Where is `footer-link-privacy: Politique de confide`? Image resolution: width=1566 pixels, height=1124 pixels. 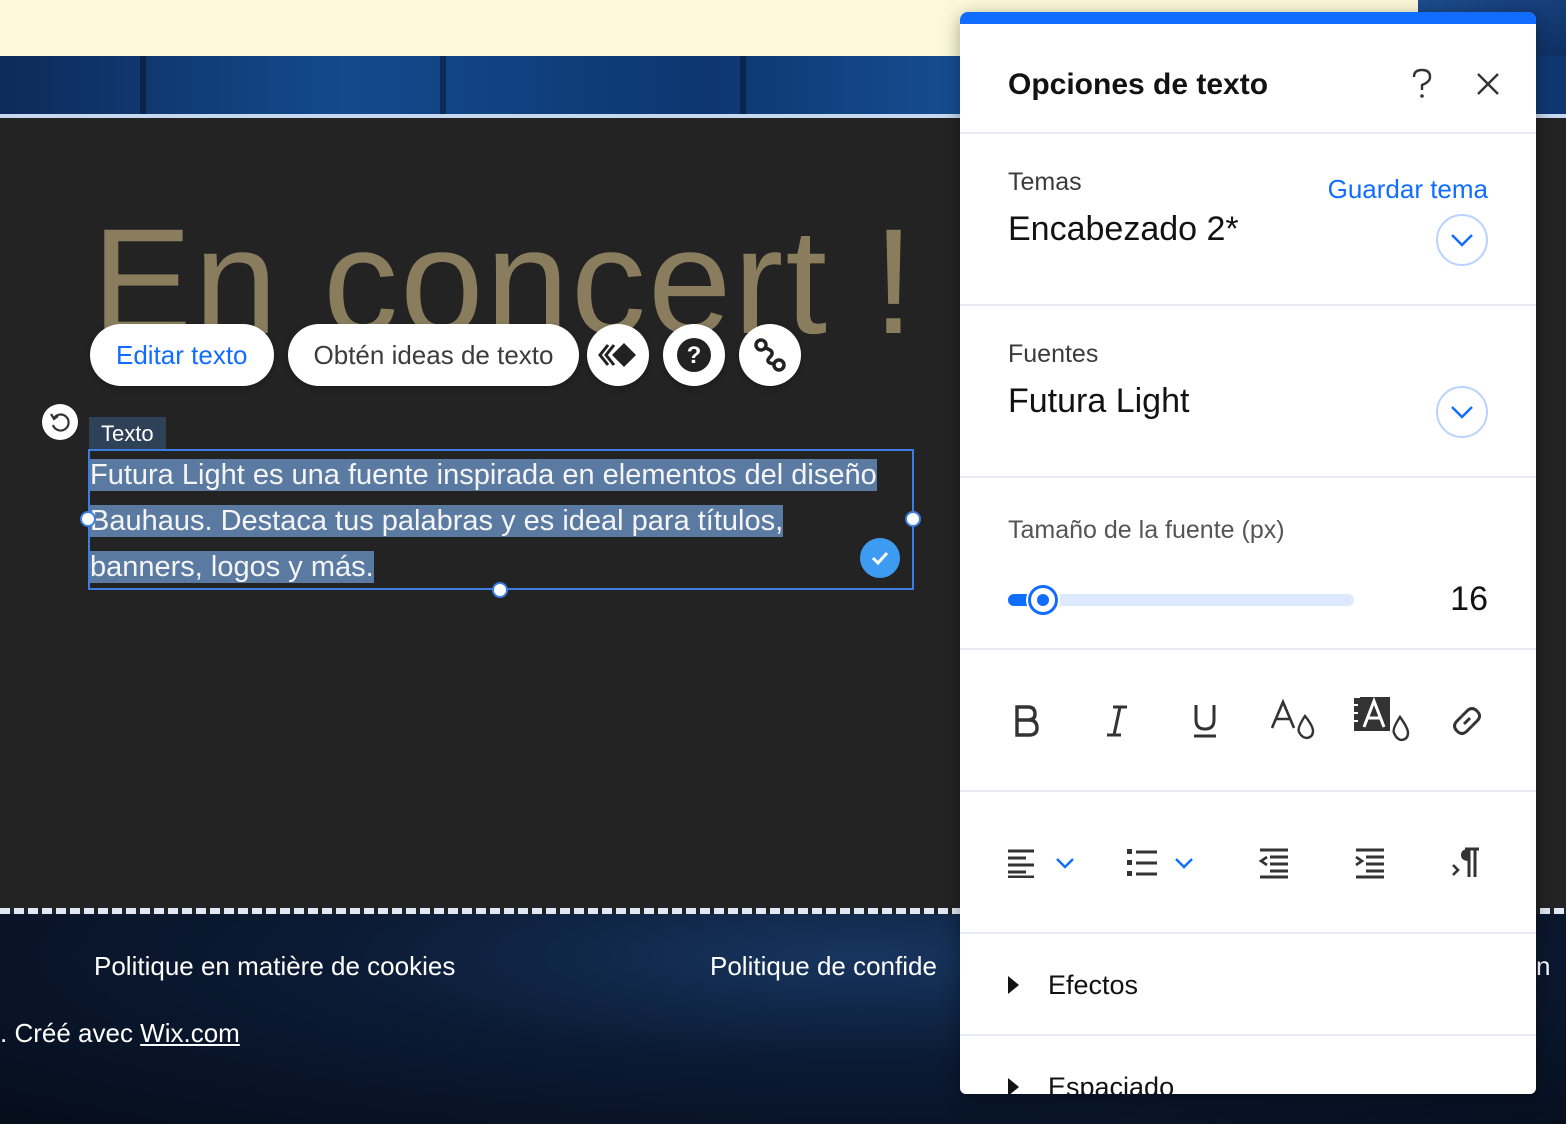 footer-link-privacy: Politique de confide is located at coordinates (823, 966).